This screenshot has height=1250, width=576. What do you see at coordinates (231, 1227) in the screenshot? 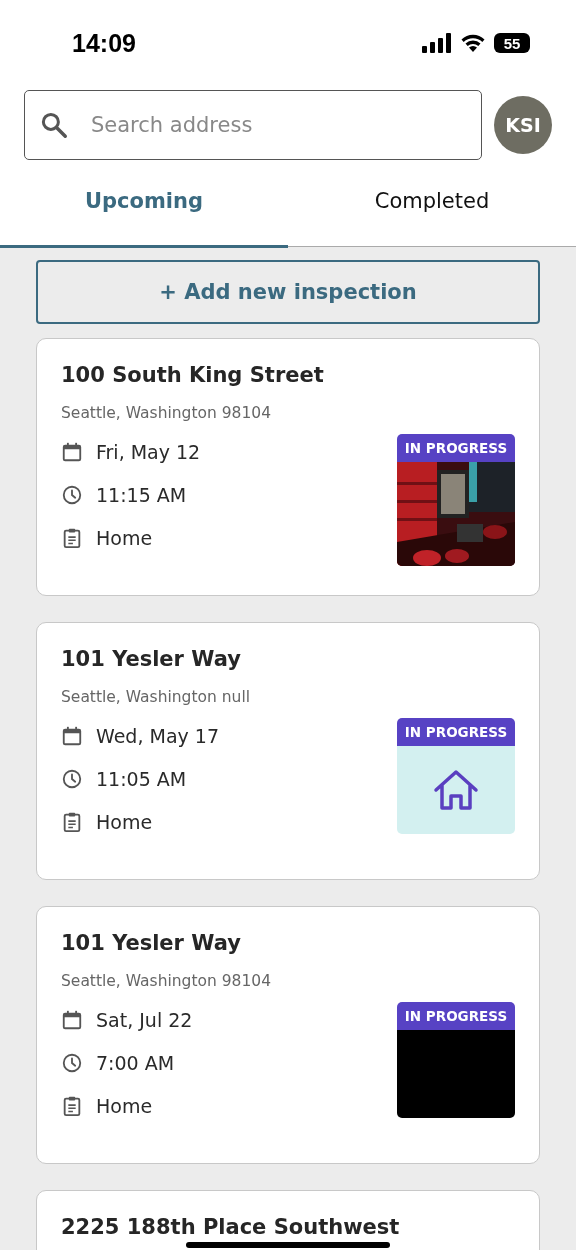
I see `street-address: 2225 188th Place Southwest` at bounding box center [231, 1227].